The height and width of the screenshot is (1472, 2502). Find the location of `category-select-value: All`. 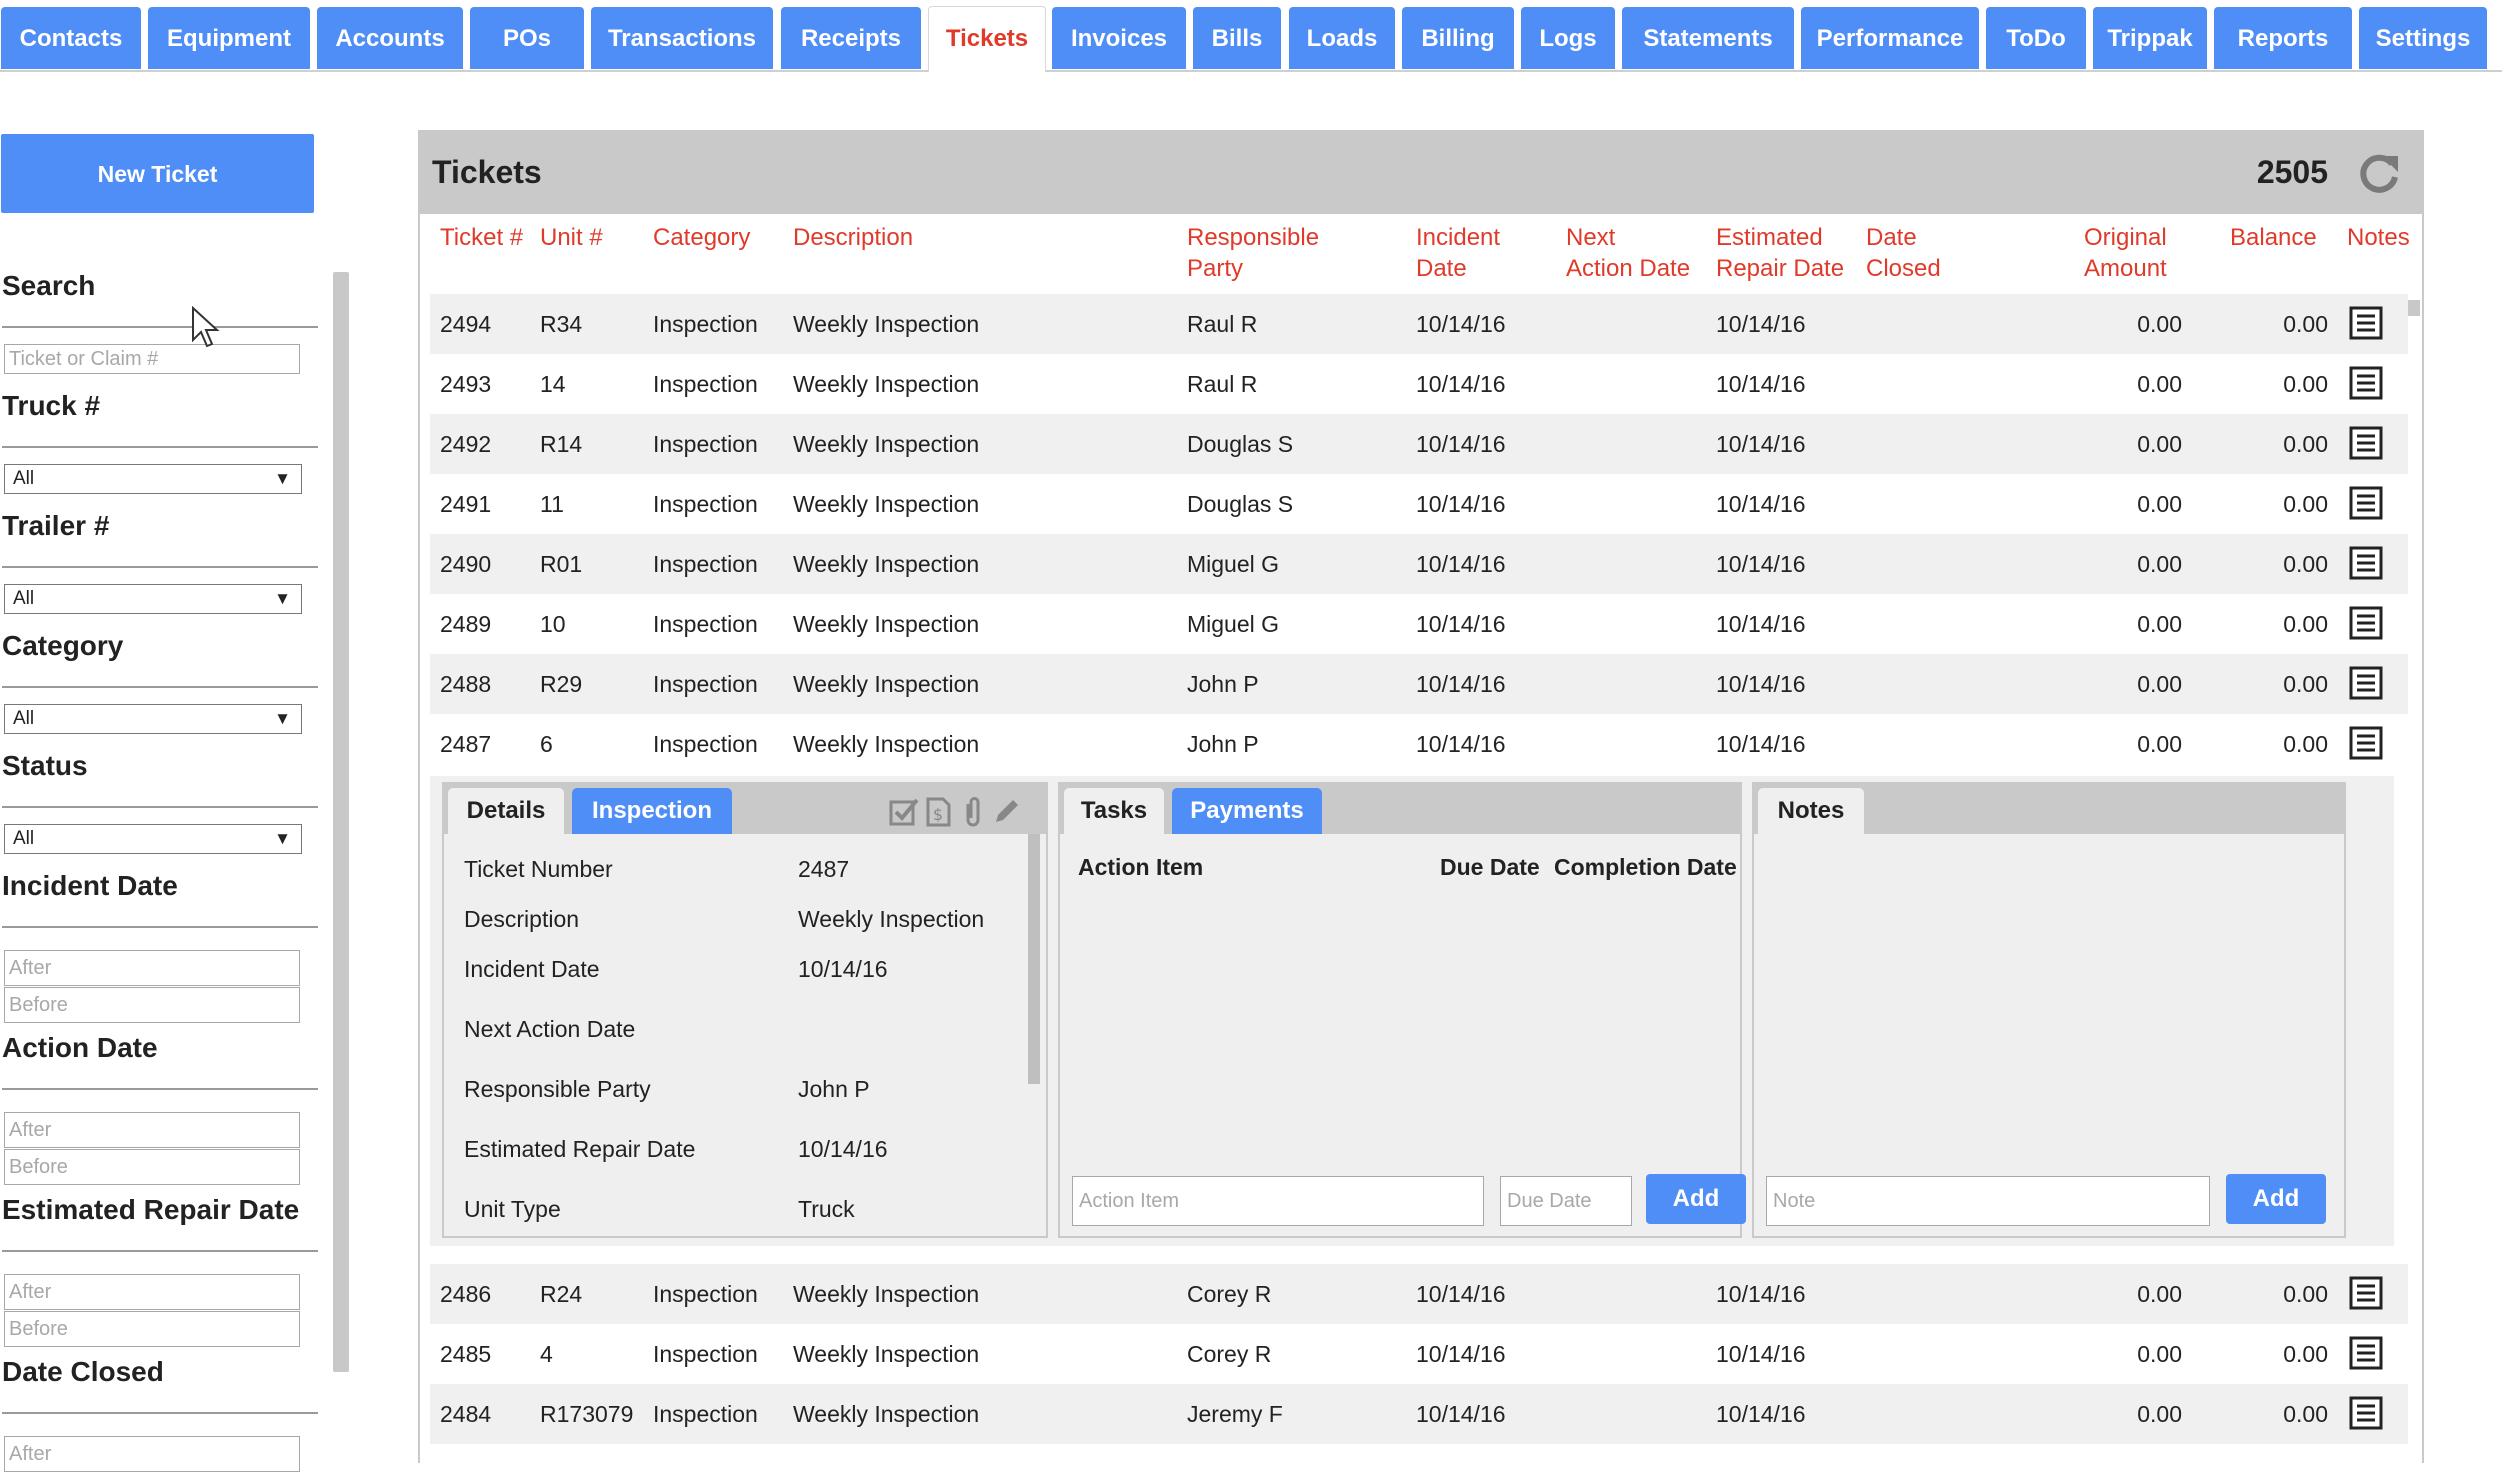

category-select-value: All is located at coordinates (24, 718).